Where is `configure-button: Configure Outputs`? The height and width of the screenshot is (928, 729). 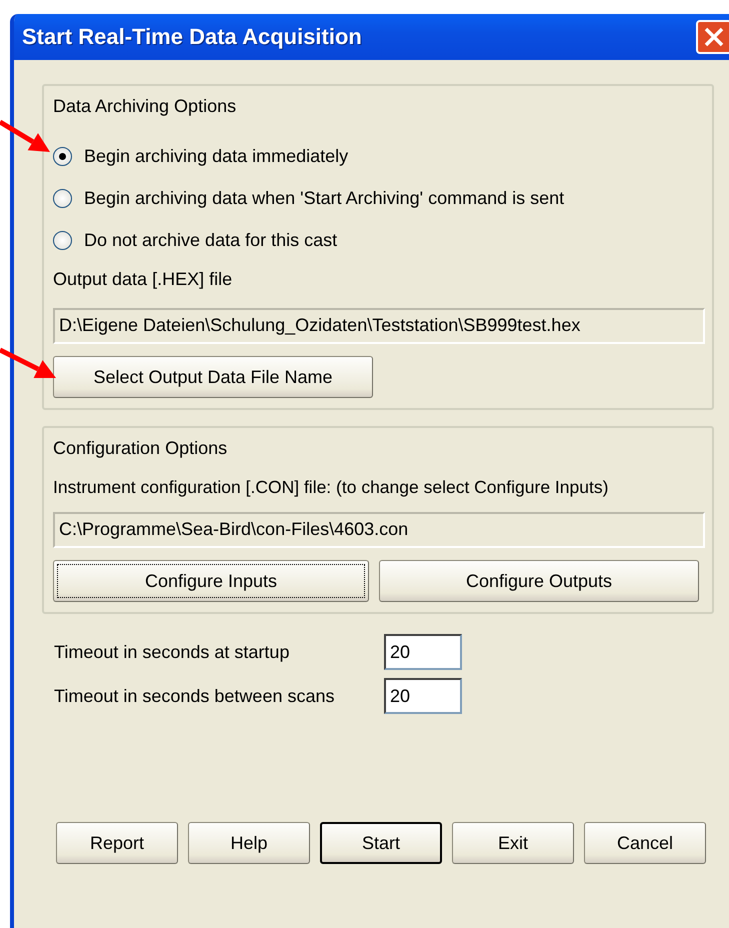
configure-button: Configure Outputs is located at coordinates (539, 581).